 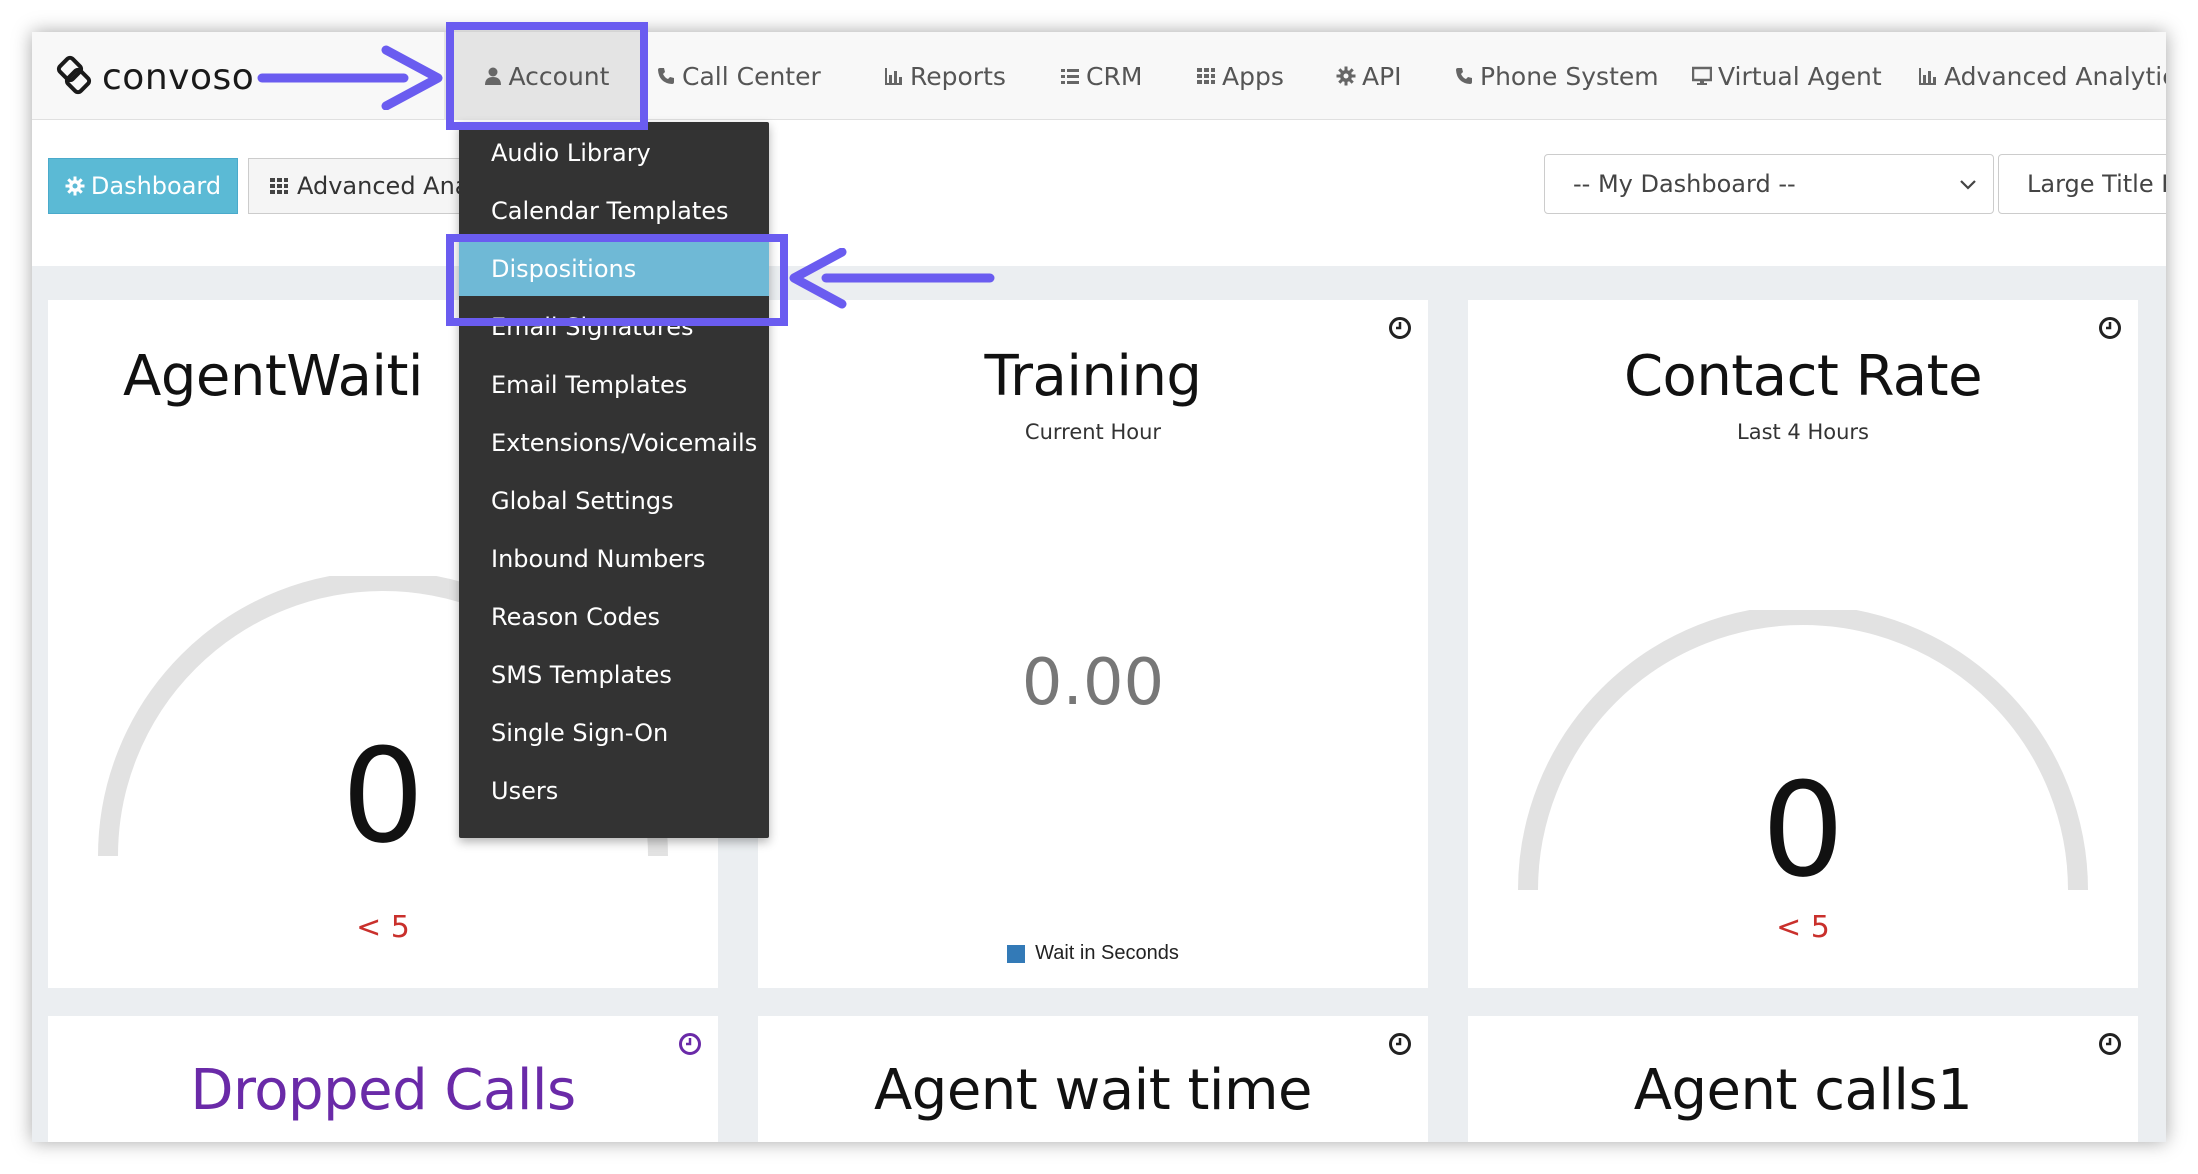 I want to click on nav-reports: Reports, so click(x=945, y=76).